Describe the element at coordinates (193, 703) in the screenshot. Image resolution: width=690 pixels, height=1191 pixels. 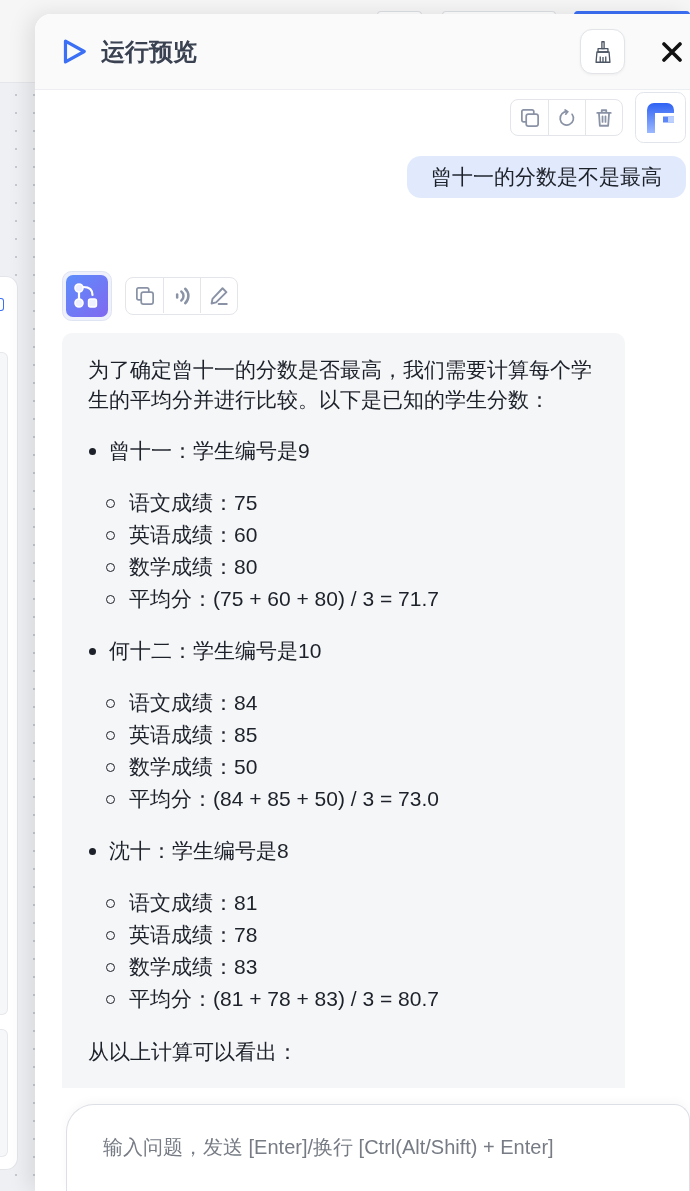
I see `sub-item-text: 语文成绩：84` at that location.